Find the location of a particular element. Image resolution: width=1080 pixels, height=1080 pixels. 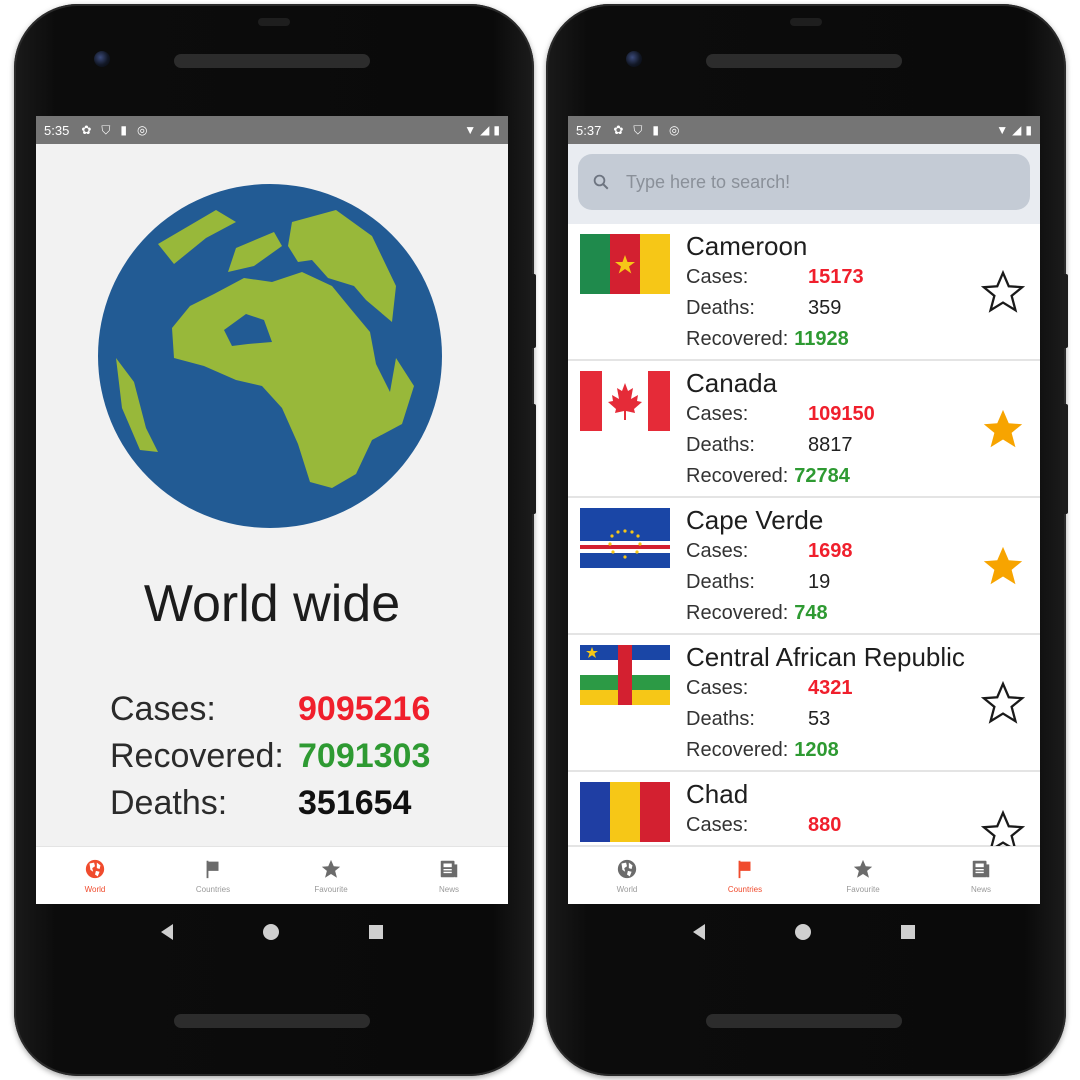

bottom-nav: World Countries Favourite News is located at coordinates (272, 875).